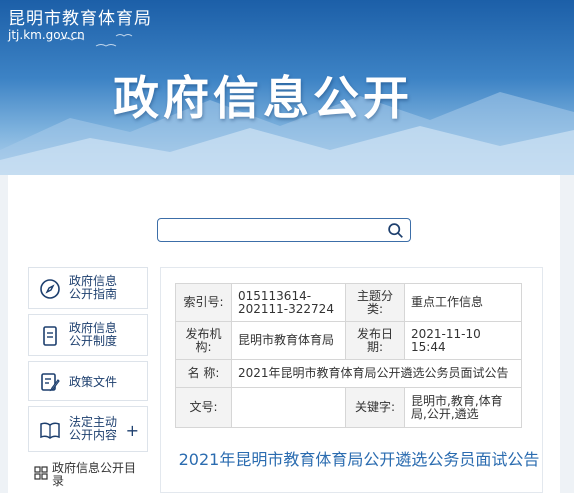 The height and width of the screenshot is (493, 574). I want to click on org-value: 昆明市教育体育局, so click(288, 340).